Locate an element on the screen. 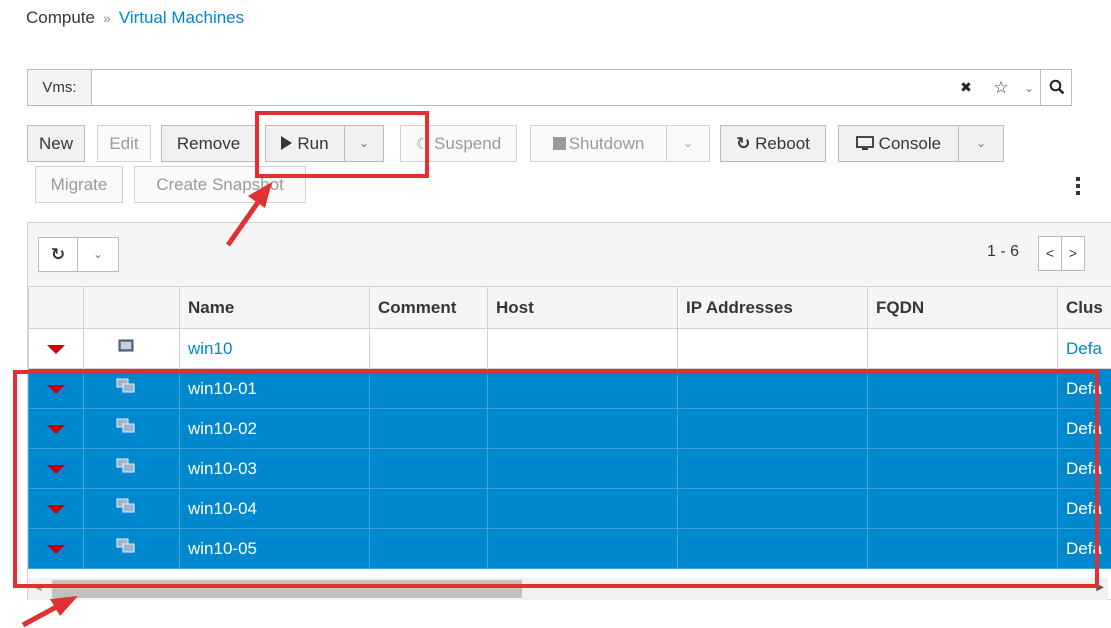  shutdown-dropdown-button: ⌄ is located at coordinates (688, 143).